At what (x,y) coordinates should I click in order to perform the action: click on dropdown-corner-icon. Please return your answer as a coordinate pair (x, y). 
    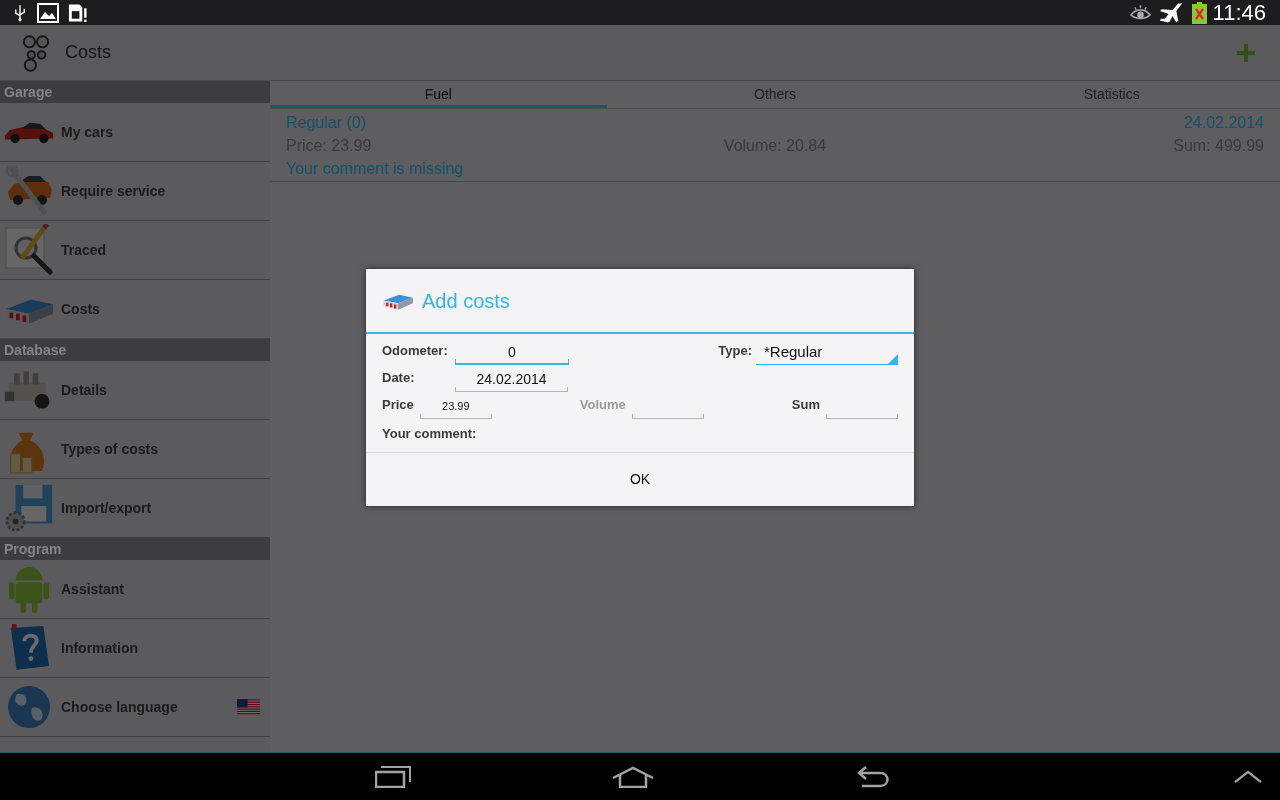
    Looking at the image, I should click on (893, 359).